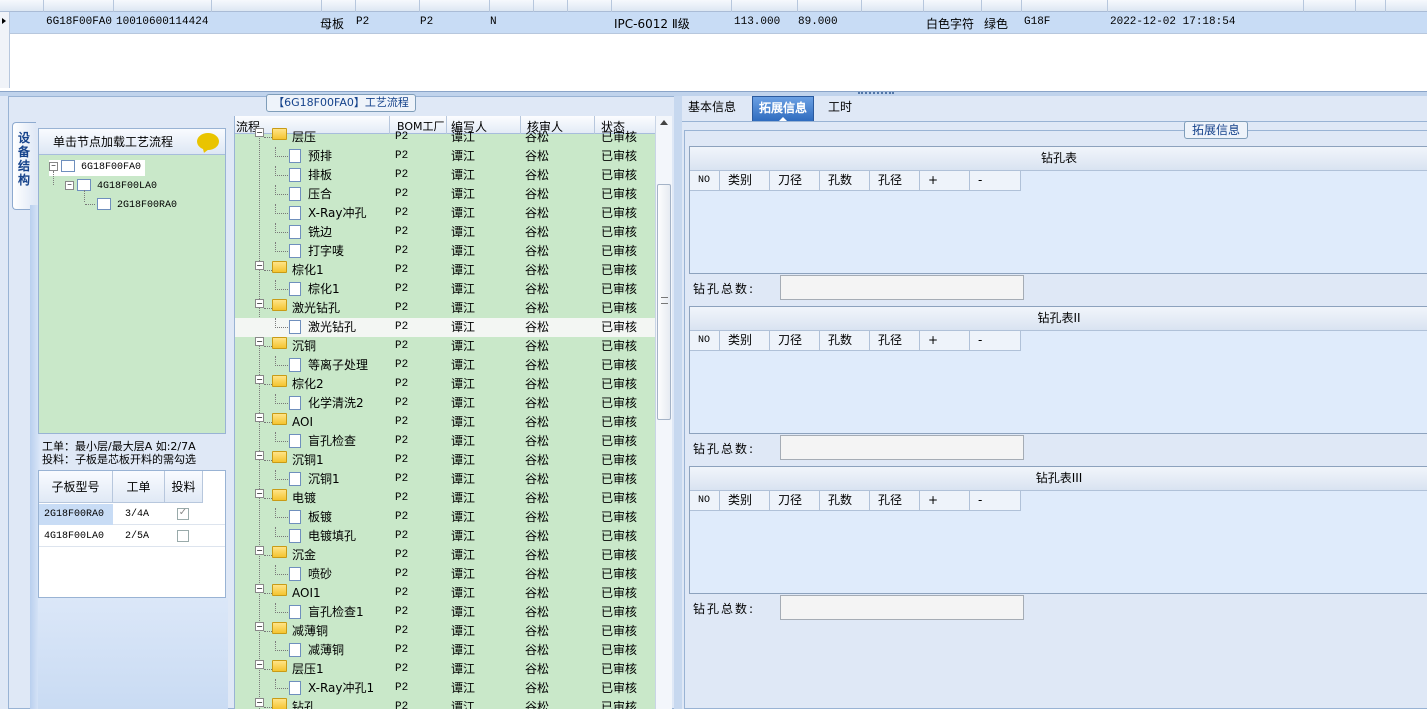 This screenshot has height=709, width=1427. I want to click on tree-node-child: − 4G18F00LA0, so click(111, 187).